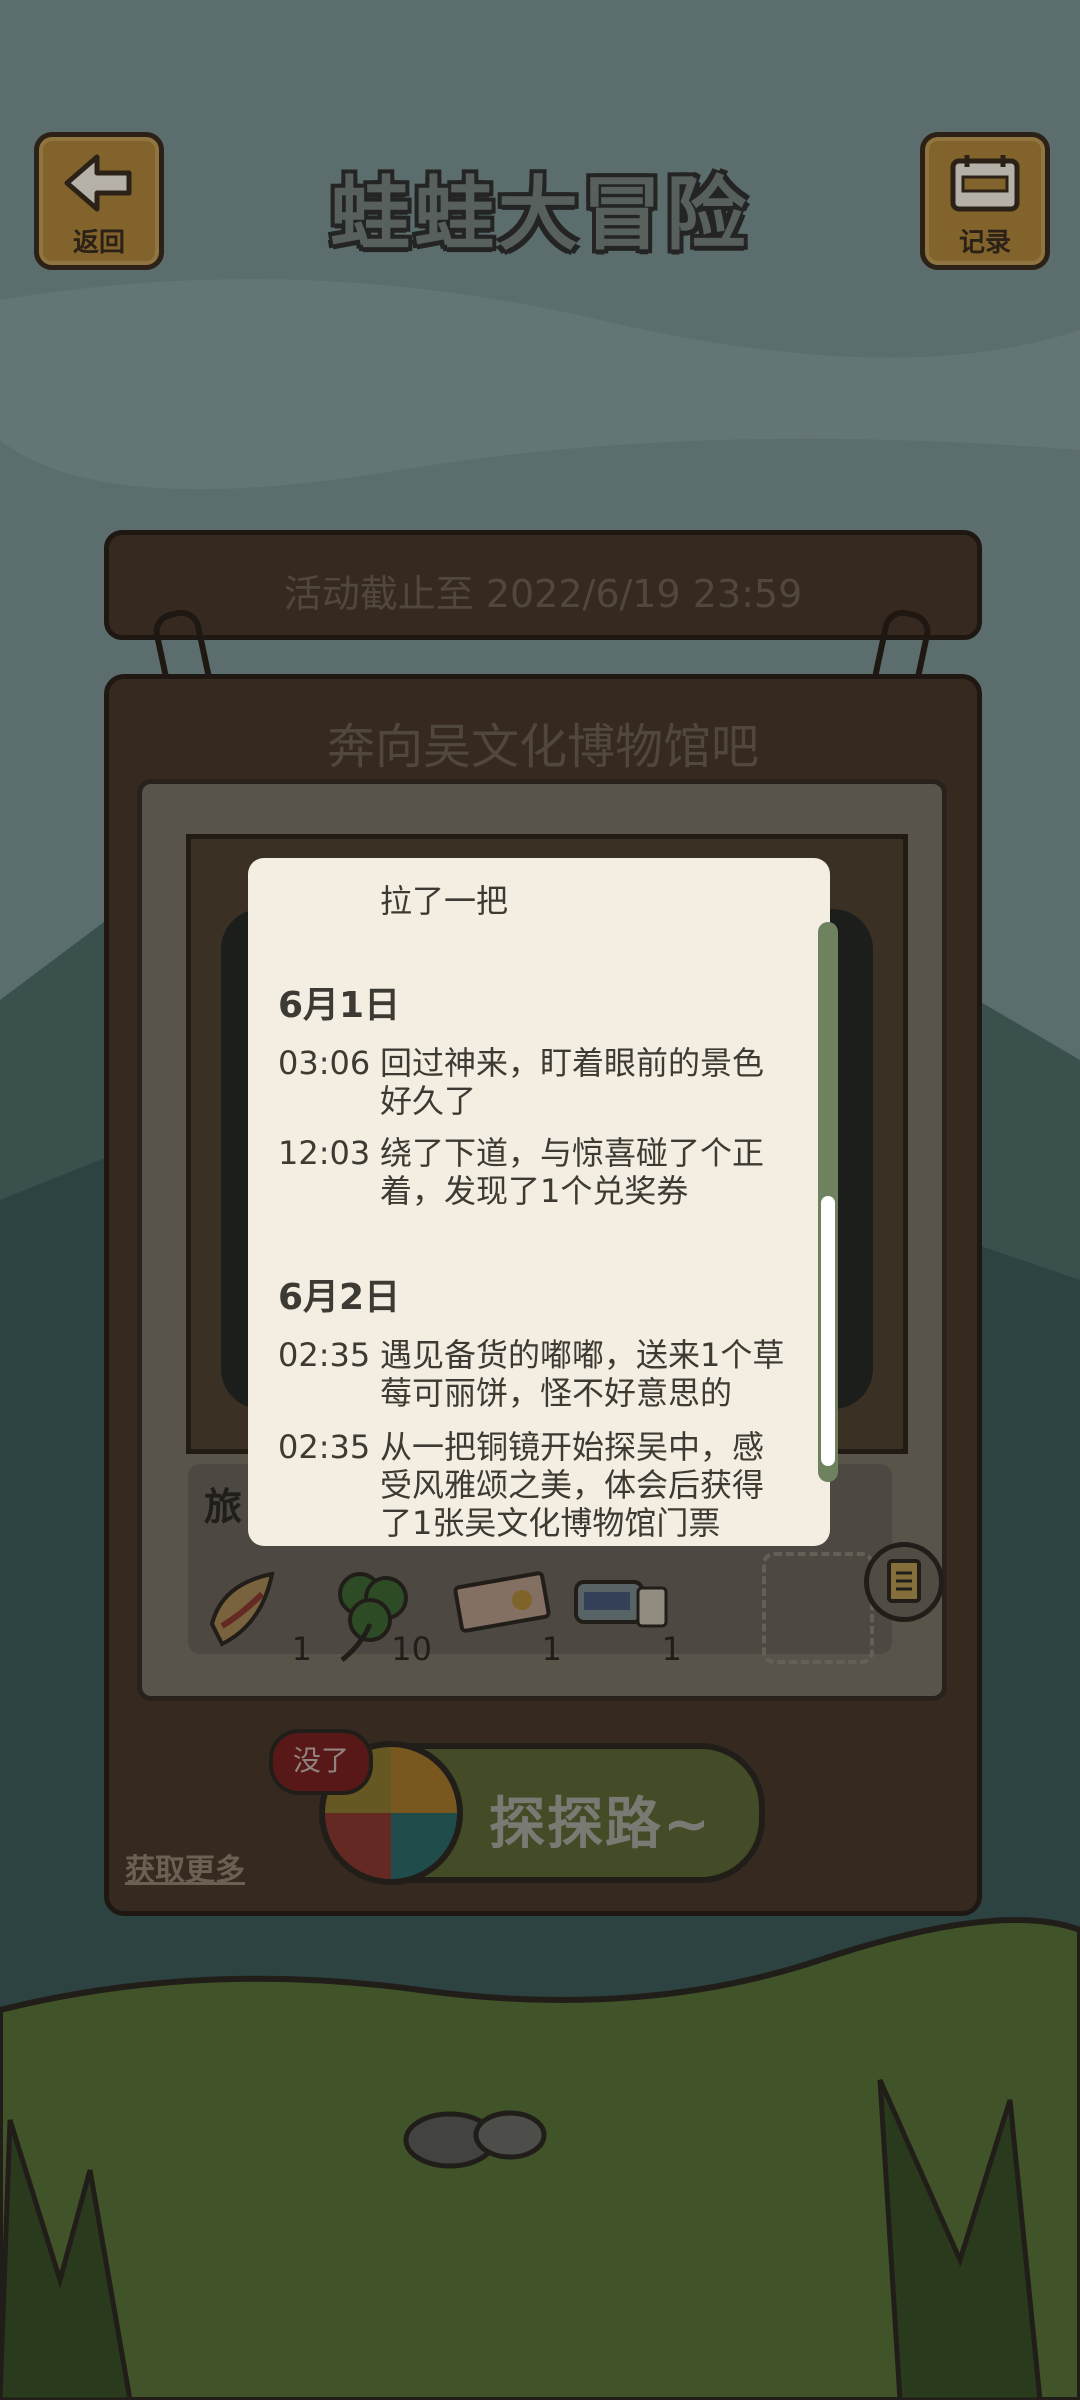 This screenshot has width=1080, height=2400. Describe the element at coordinates (339, 1005) in the screenshot. I see `log-date: 6月1日` at that location.